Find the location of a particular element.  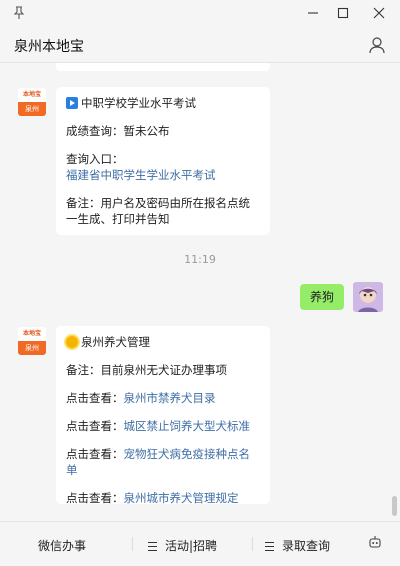

menu-label: 活动|招聘 is located at coordinates (191, 546).